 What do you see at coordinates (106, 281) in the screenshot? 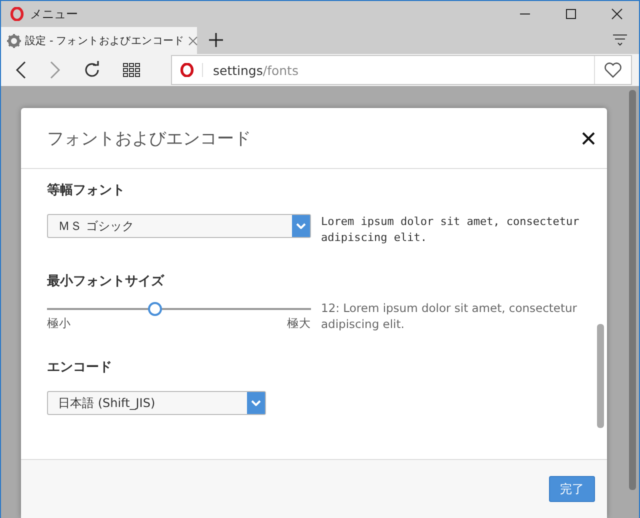
I see `section-heading: 最小フォントサイズ` at bounding box center [106, 281].